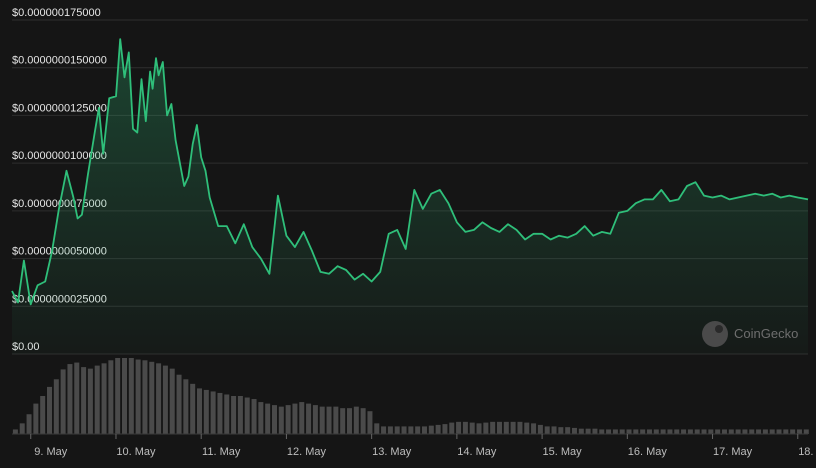 Image resolution: width=816 pixels, height=468 pixels. Describe the element at coordinates (221, 452) in the screenshot. I see `x-tick-label: 11. May` at that location.